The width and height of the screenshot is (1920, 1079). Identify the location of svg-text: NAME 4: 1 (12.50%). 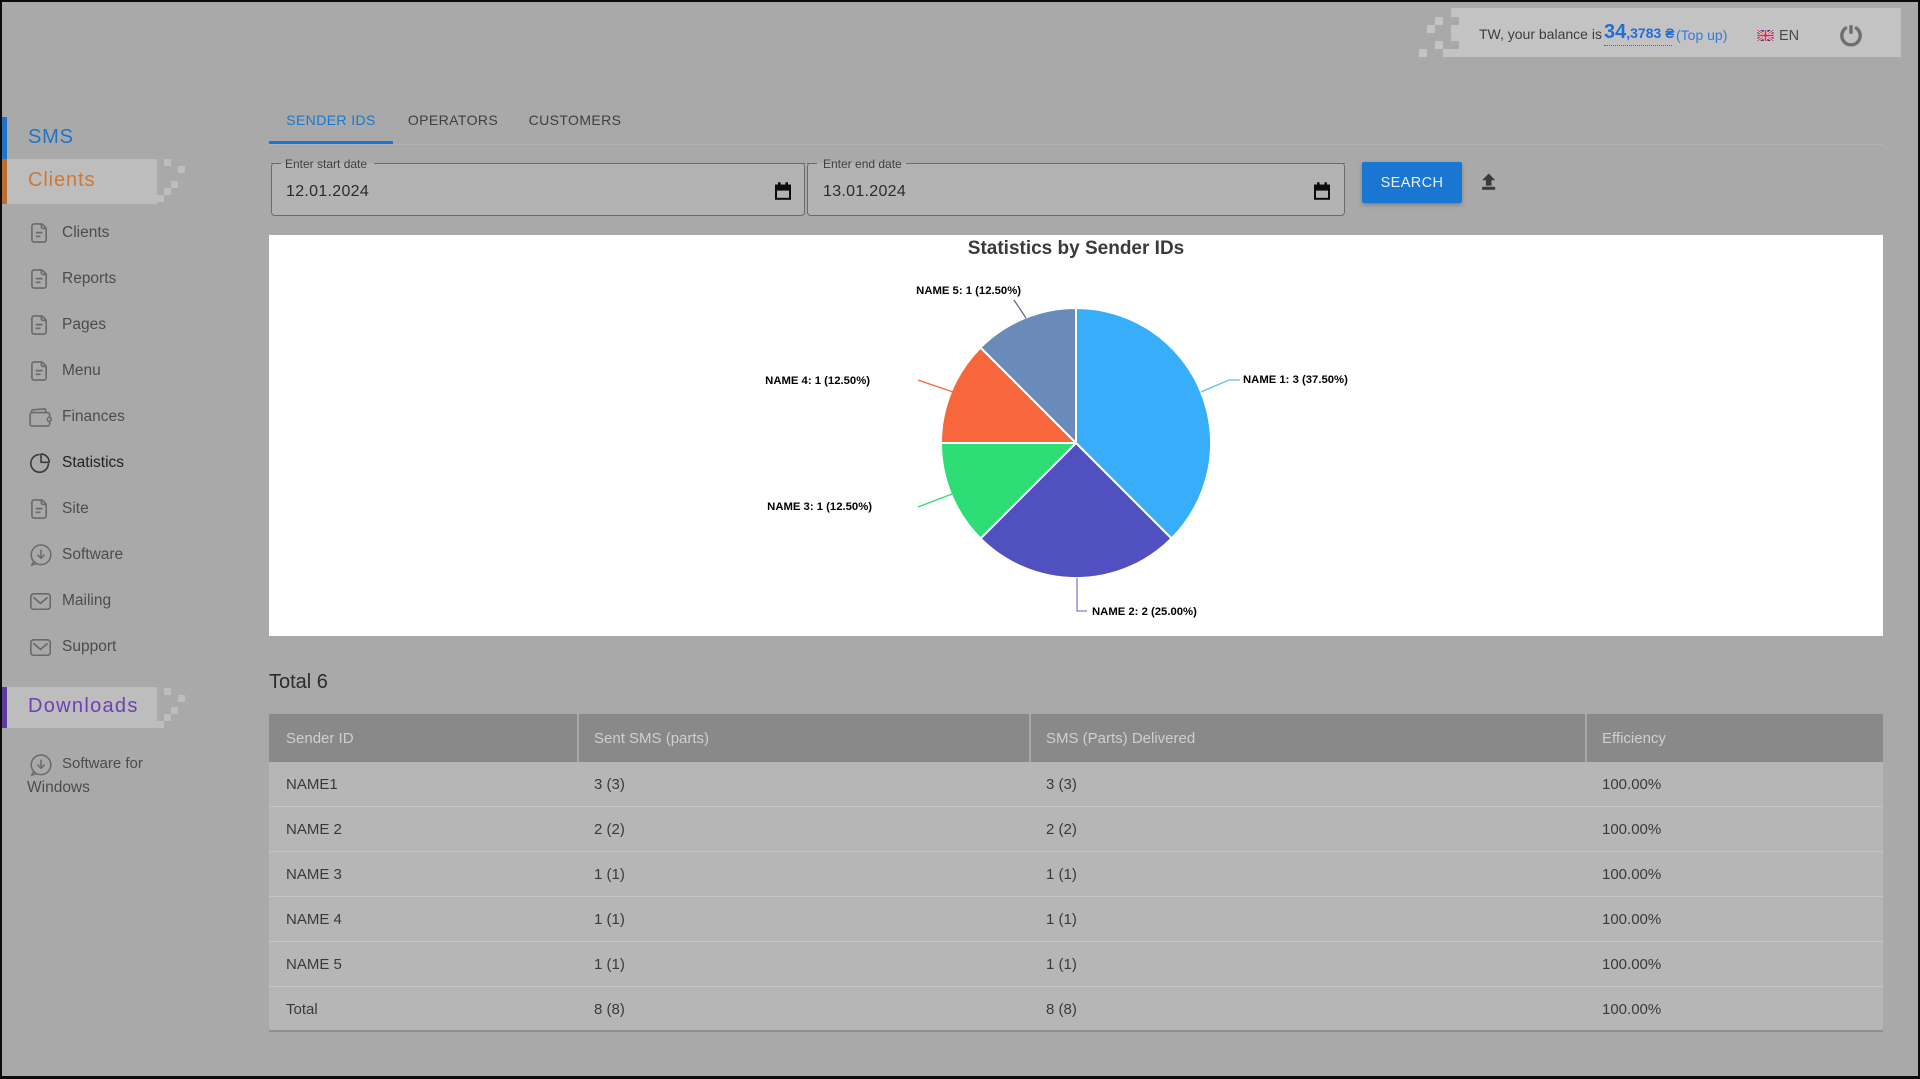
(817, 381).